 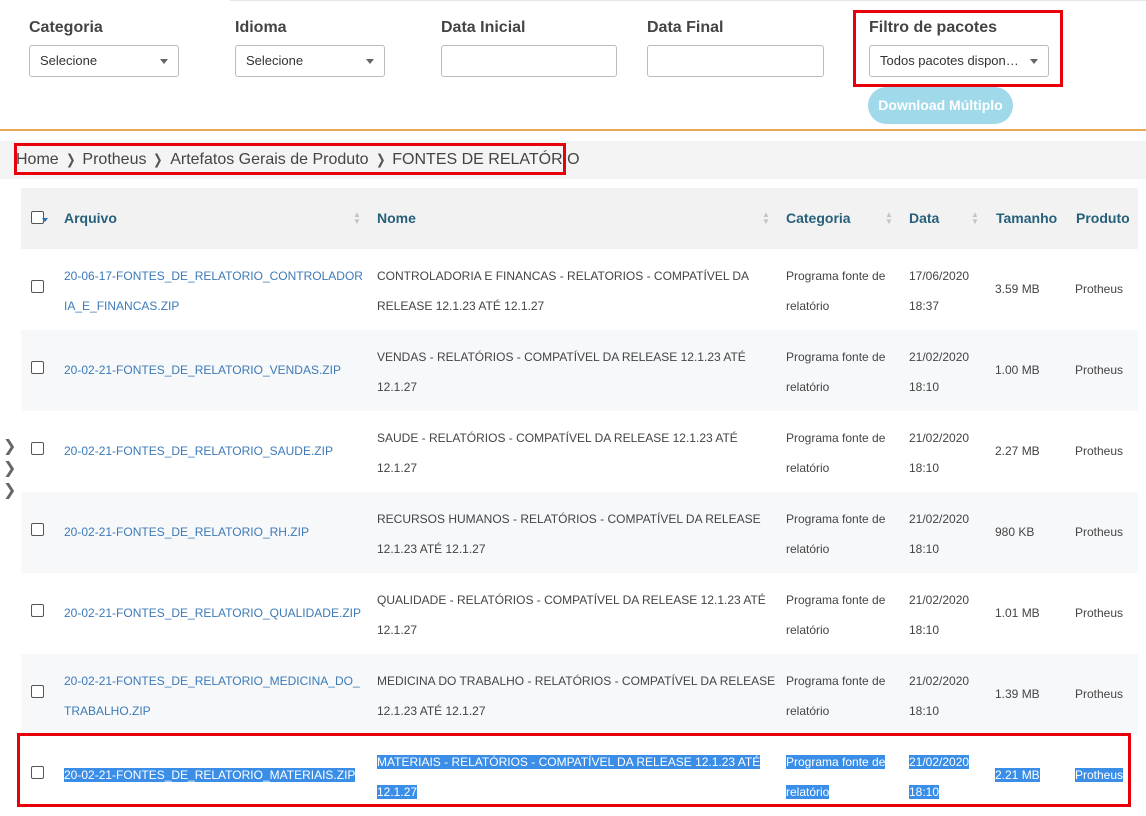 What do you see at coordinates (66, 27) in the screenshot?
I see `categoria-label: Categoria` at bounding box center [66, 27].